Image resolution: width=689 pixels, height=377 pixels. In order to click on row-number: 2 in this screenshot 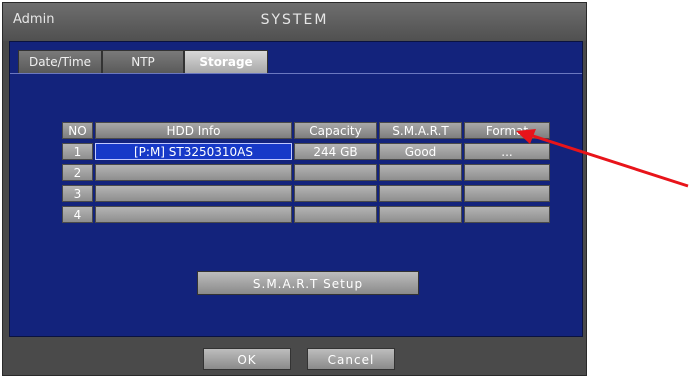, I will do `click(77, 172)`.